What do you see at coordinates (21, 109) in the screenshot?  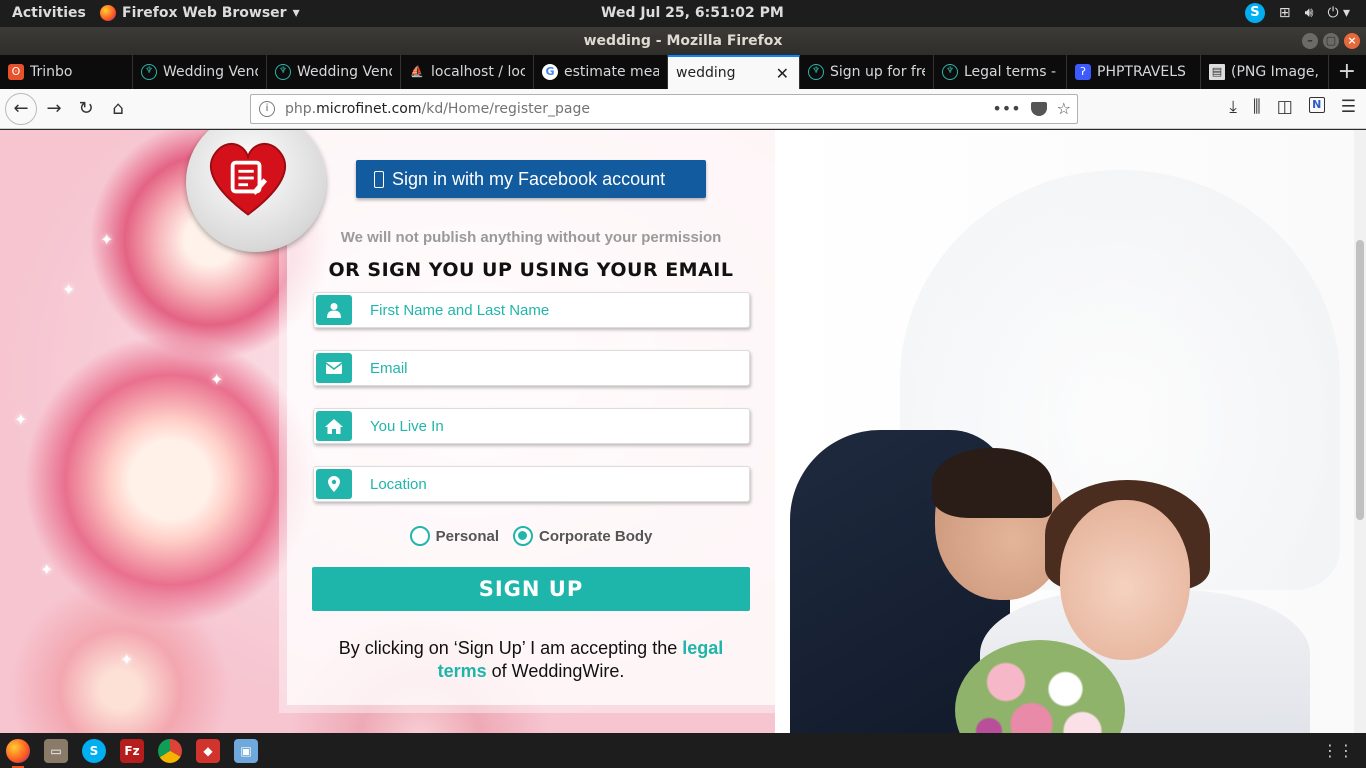 I see `back-button: ←` at bounding box center [21, 109].